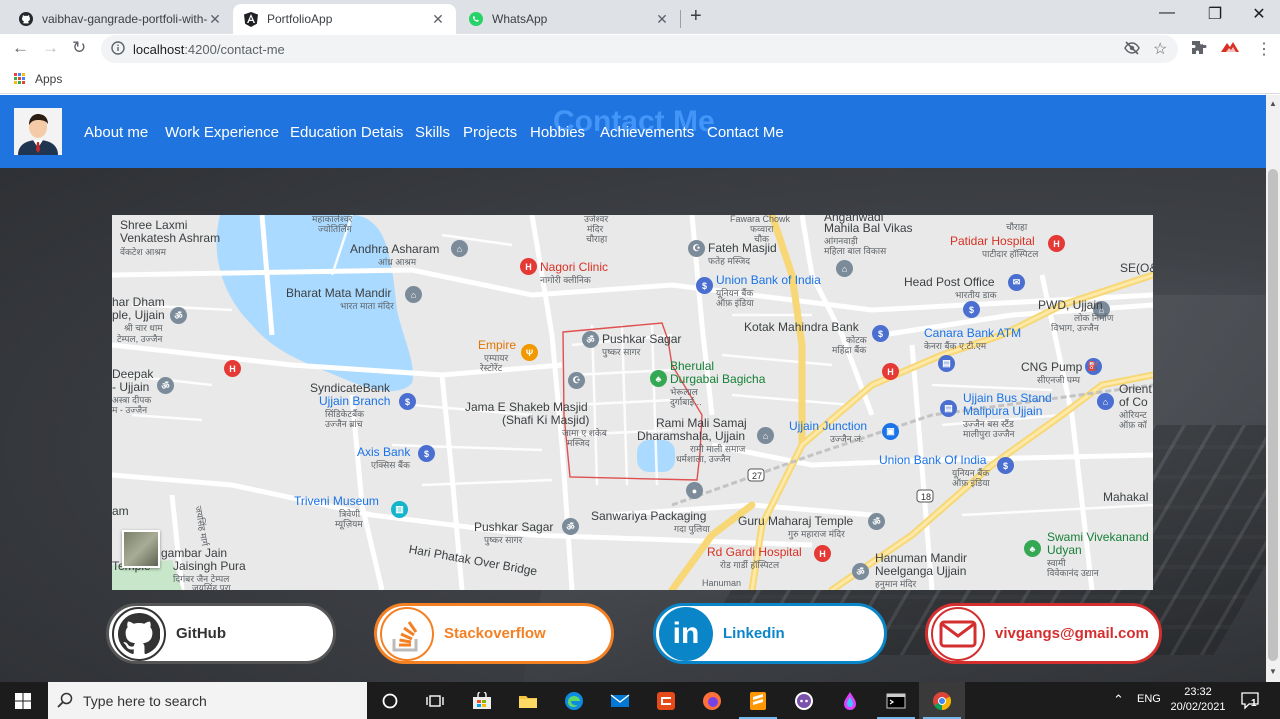 The image size is (1280, 719). I want to click on apps-bookmark: Apps, so click(48, 79).